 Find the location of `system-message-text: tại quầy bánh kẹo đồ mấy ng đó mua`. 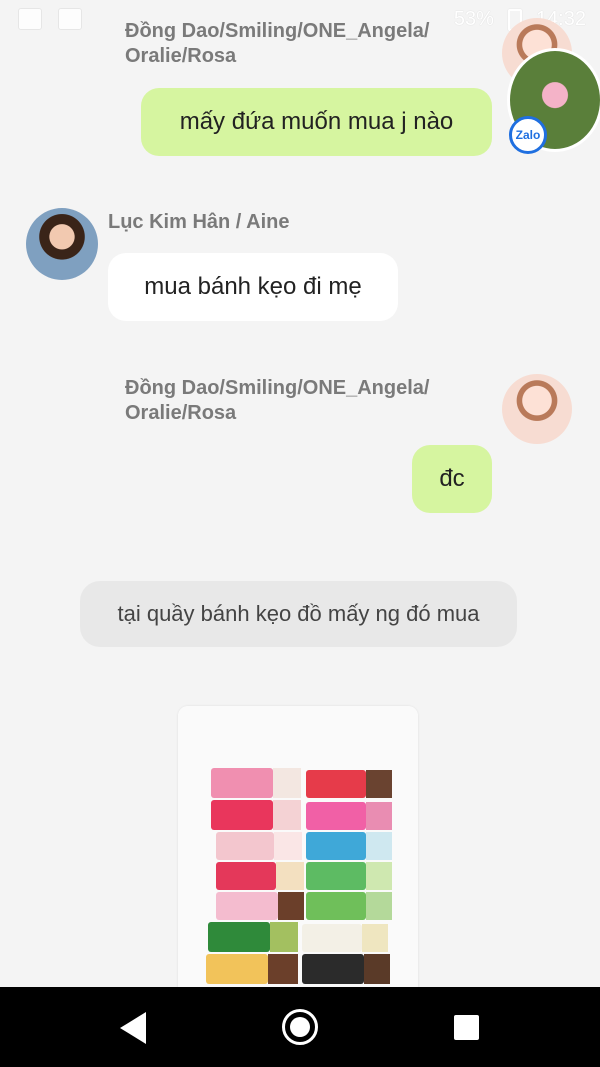

system-message-text: tại quầy bánh kẹo đồ mấy ng đó mua is located at coordinates (298, 613).